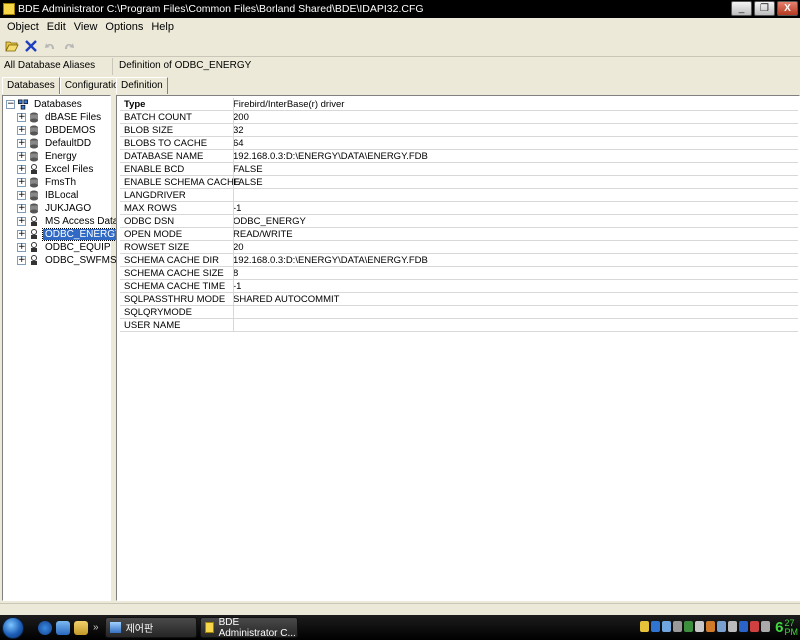  Describe the element at coordinates (45, 104) in the screenshot. I see `tree-root: − Databases` at that location.